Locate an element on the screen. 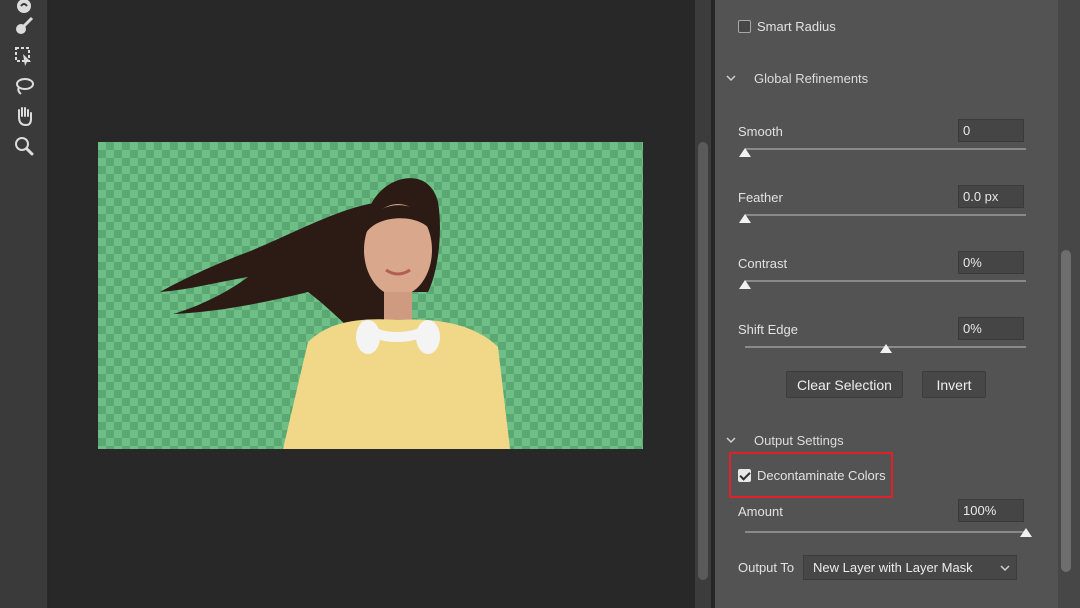 Image resolution: width=1080 pixels, height=608 pixels. output-to-select: New Layer with Layer Mask is located at coordinates (910, 567).